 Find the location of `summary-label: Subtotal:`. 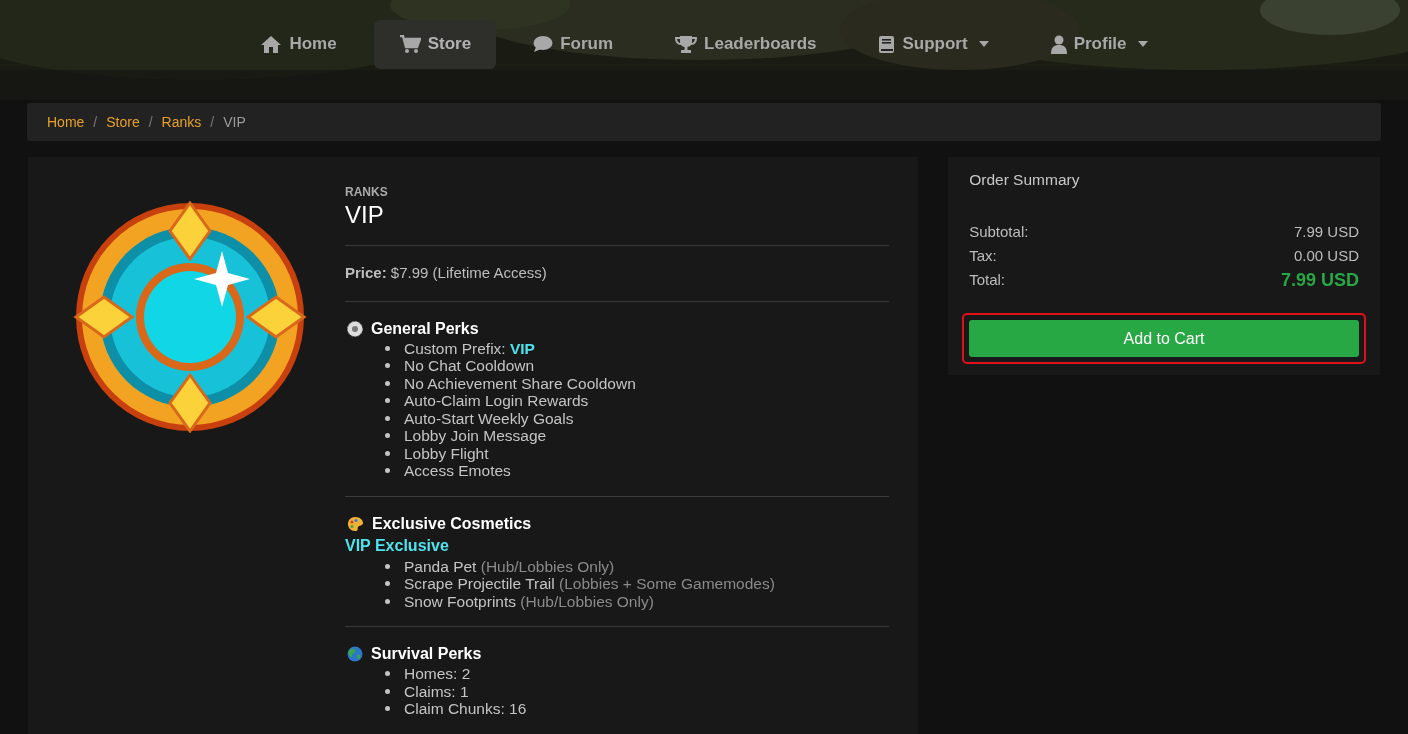

summary-label: Subtotal: is located at coordinates (999, 231).